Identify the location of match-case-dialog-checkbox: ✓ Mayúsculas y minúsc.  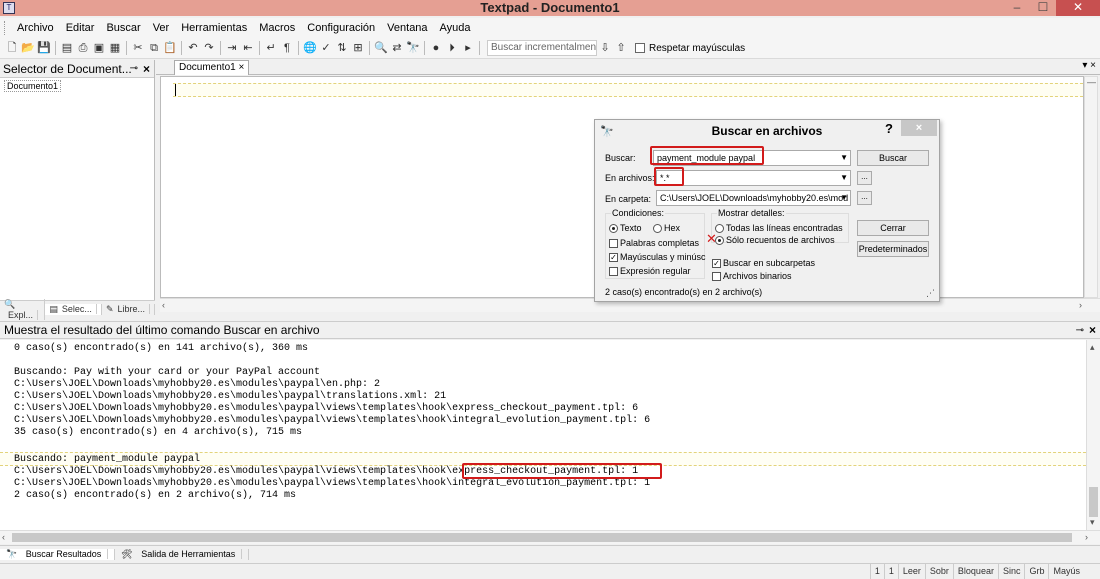
(657, 257).